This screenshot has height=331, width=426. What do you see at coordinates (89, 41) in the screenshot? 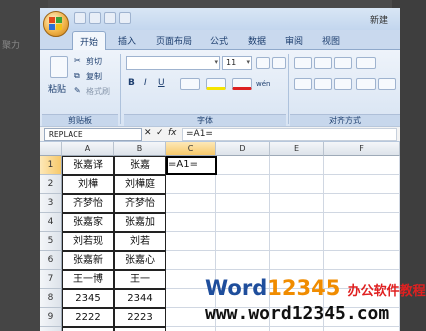
I see `tab-home: 开始` at bounding box center [89, 41].